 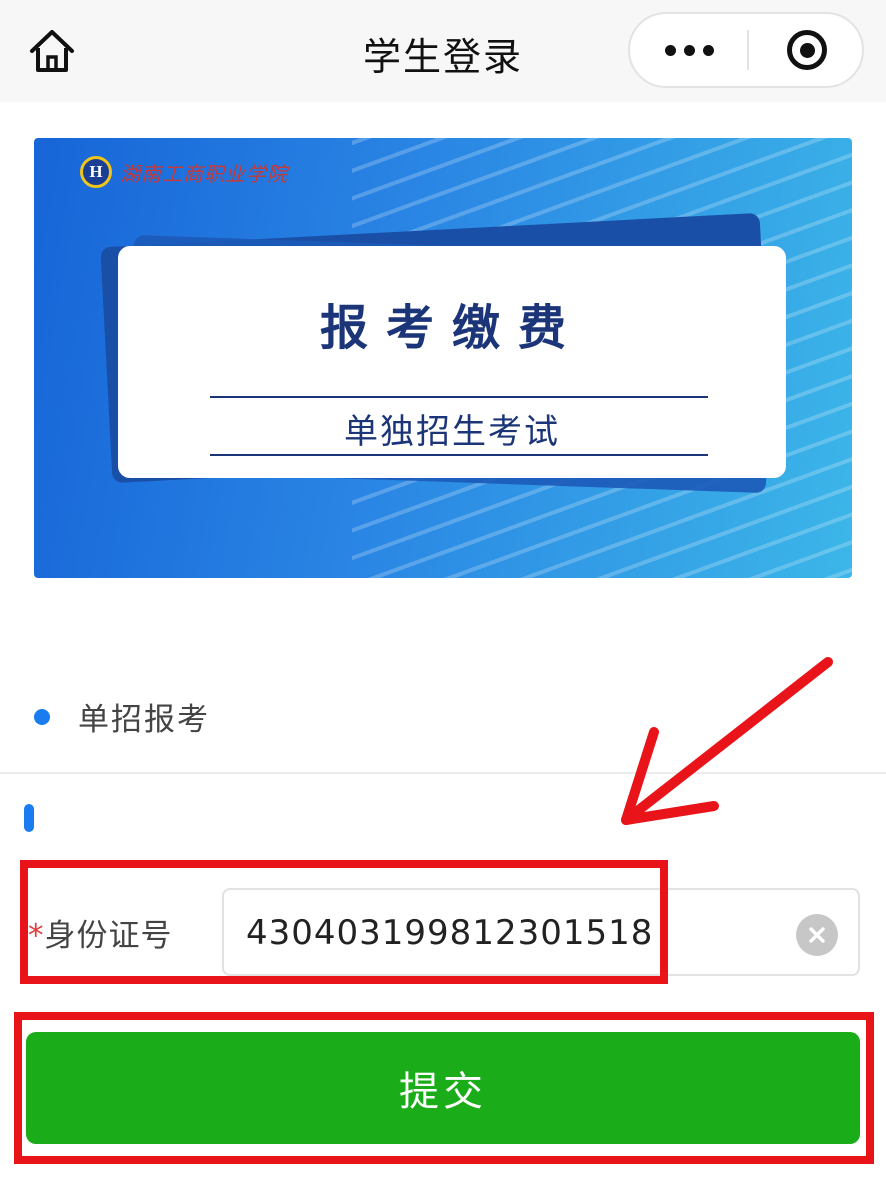 I want to click on target-circle-icon, so click(x=807, y=50).